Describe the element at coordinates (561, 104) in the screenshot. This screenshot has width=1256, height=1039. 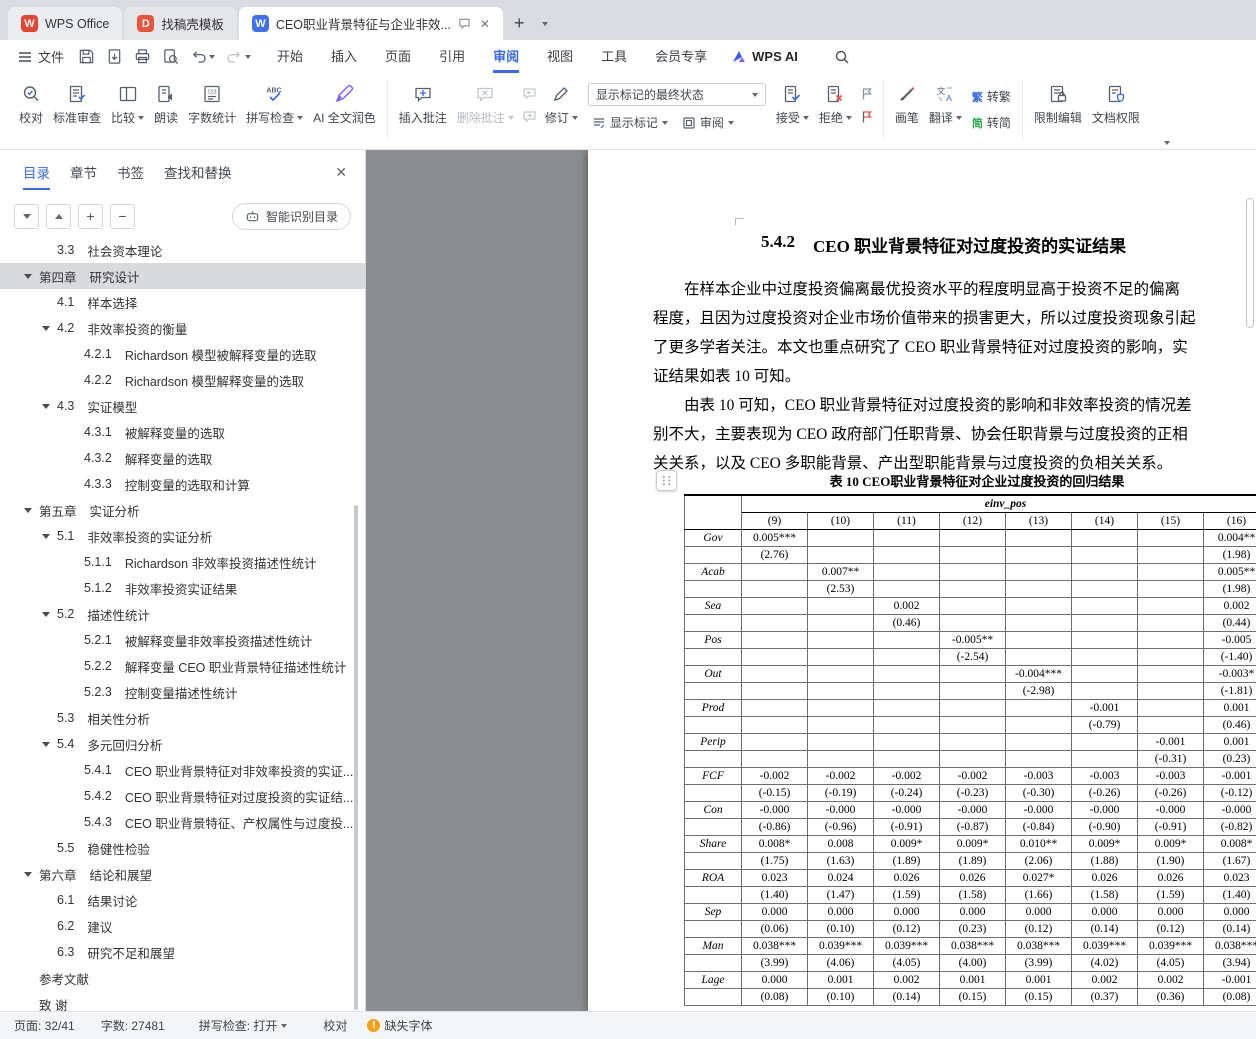
I see `track-changes-button: 修订` at that location.